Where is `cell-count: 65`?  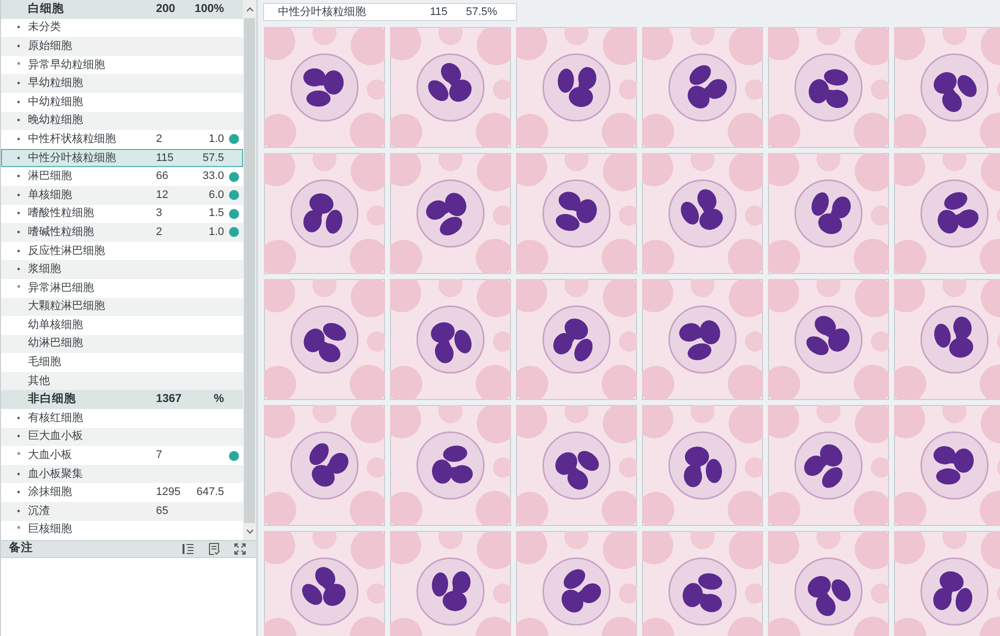
cell-count: 65 is located at coordinates (162, 510).